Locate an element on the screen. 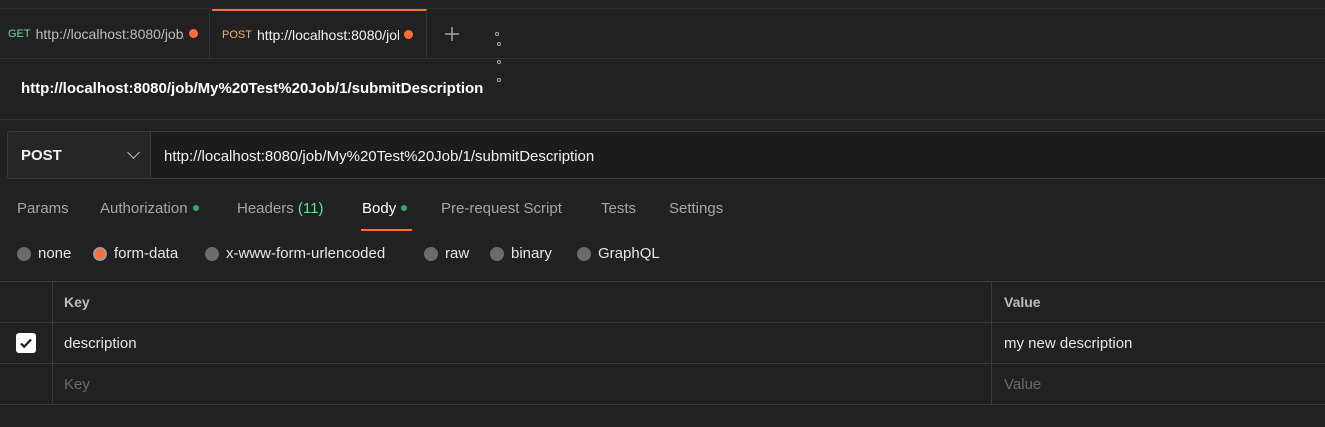 The height and width of the screenshot is (427, 1325). tab-settings: Settings is located at coordinates (696, 215).